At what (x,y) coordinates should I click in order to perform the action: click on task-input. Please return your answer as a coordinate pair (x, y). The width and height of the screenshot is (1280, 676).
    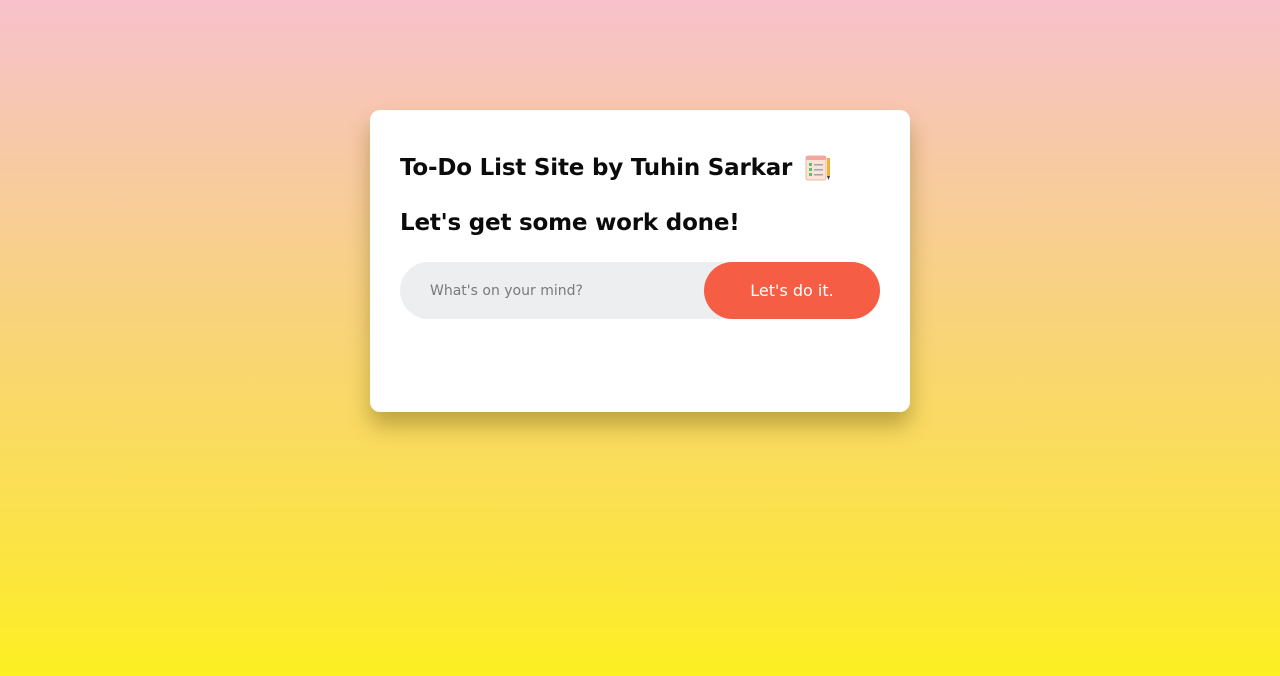
    Looking at the image, I should click on (560, 290).